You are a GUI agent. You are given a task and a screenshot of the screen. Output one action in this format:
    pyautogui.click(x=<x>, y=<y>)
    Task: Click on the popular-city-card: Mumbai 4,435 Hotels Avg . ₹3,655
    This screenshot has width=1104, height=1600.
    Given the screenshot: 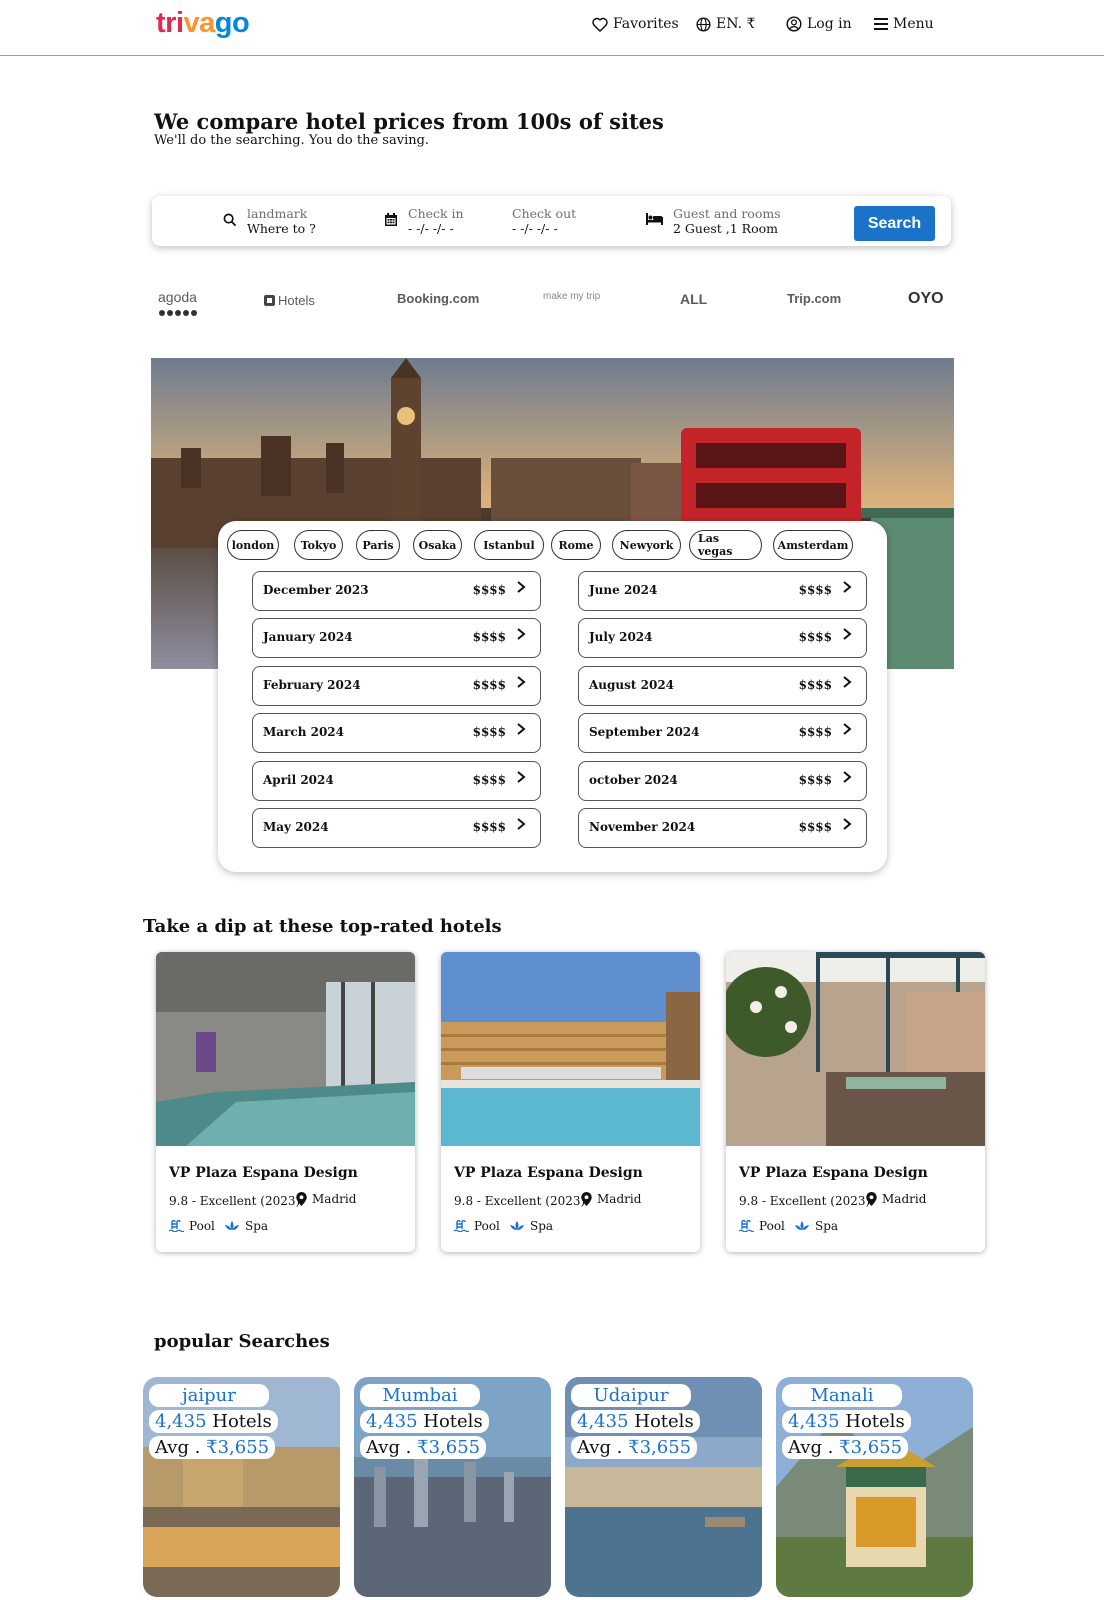 What is the action you would take?
    pyautogui.click(x=452, y=1487)
    